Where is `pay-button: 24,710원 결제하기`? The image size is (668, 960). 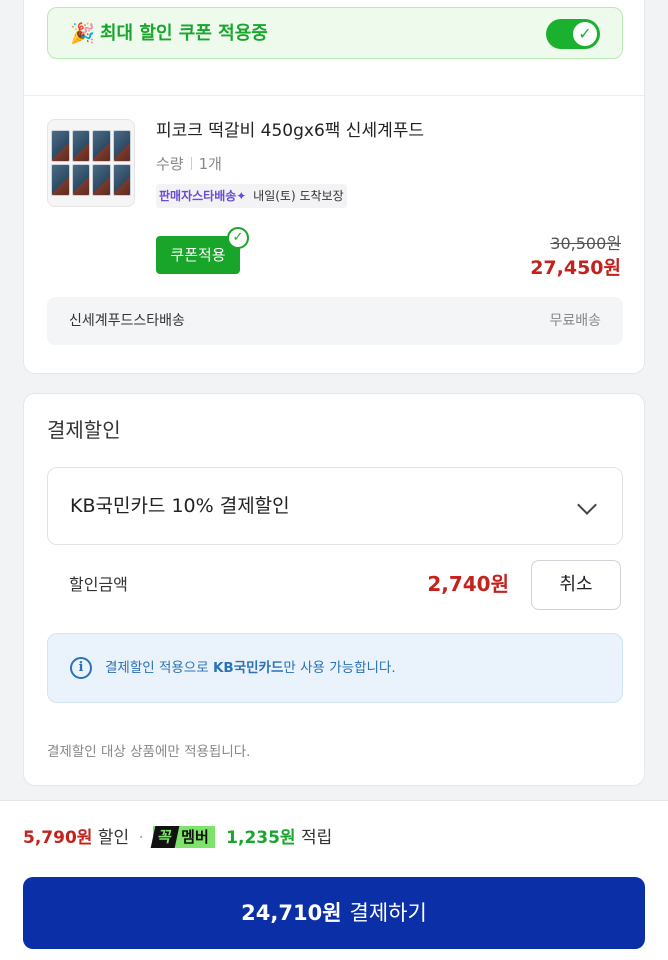 pay-button: 24,710원 결제하기 is located at coordinates (334, 913).